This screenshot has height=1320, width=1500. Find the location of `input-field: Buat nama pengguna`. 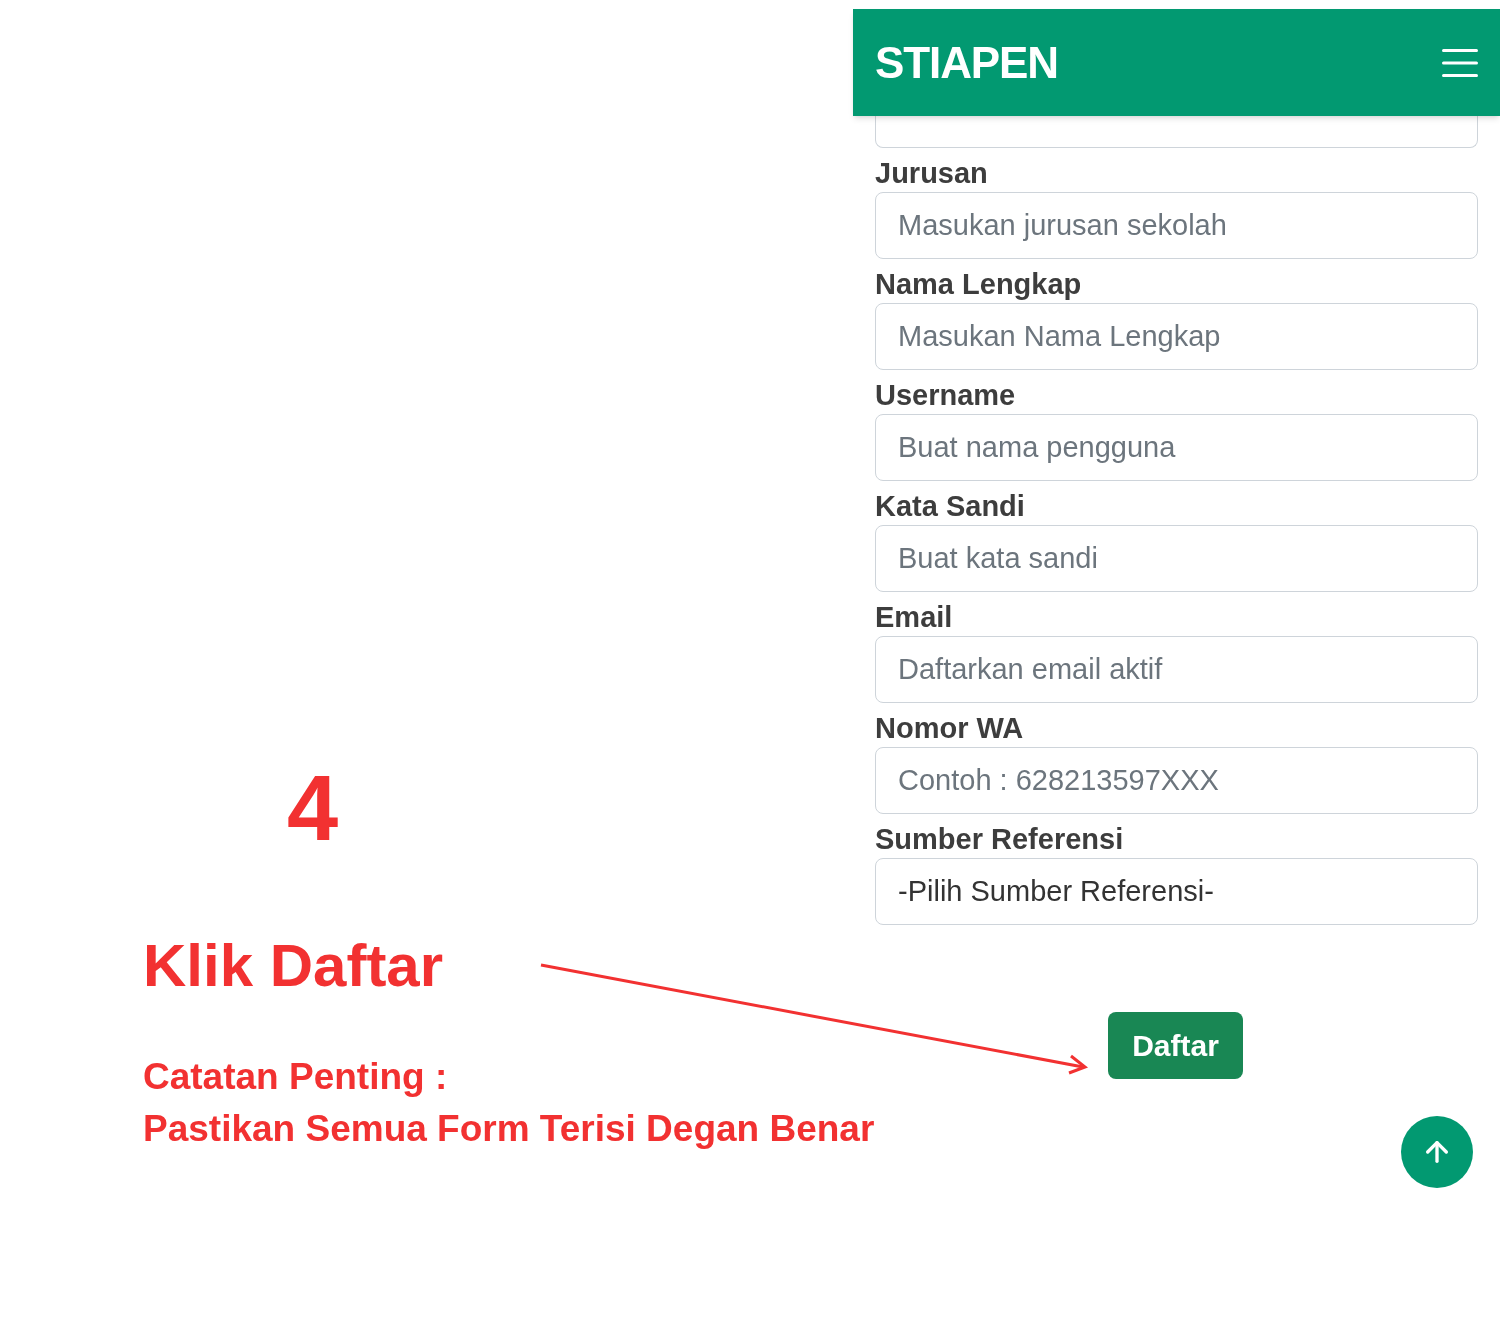

input-field: Buat nama pengguna is located at coordinates (1176, 447).